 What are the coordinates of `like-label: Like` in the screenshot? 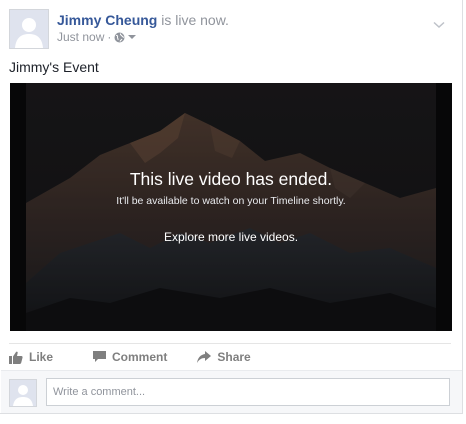 It's located at (41, 357).